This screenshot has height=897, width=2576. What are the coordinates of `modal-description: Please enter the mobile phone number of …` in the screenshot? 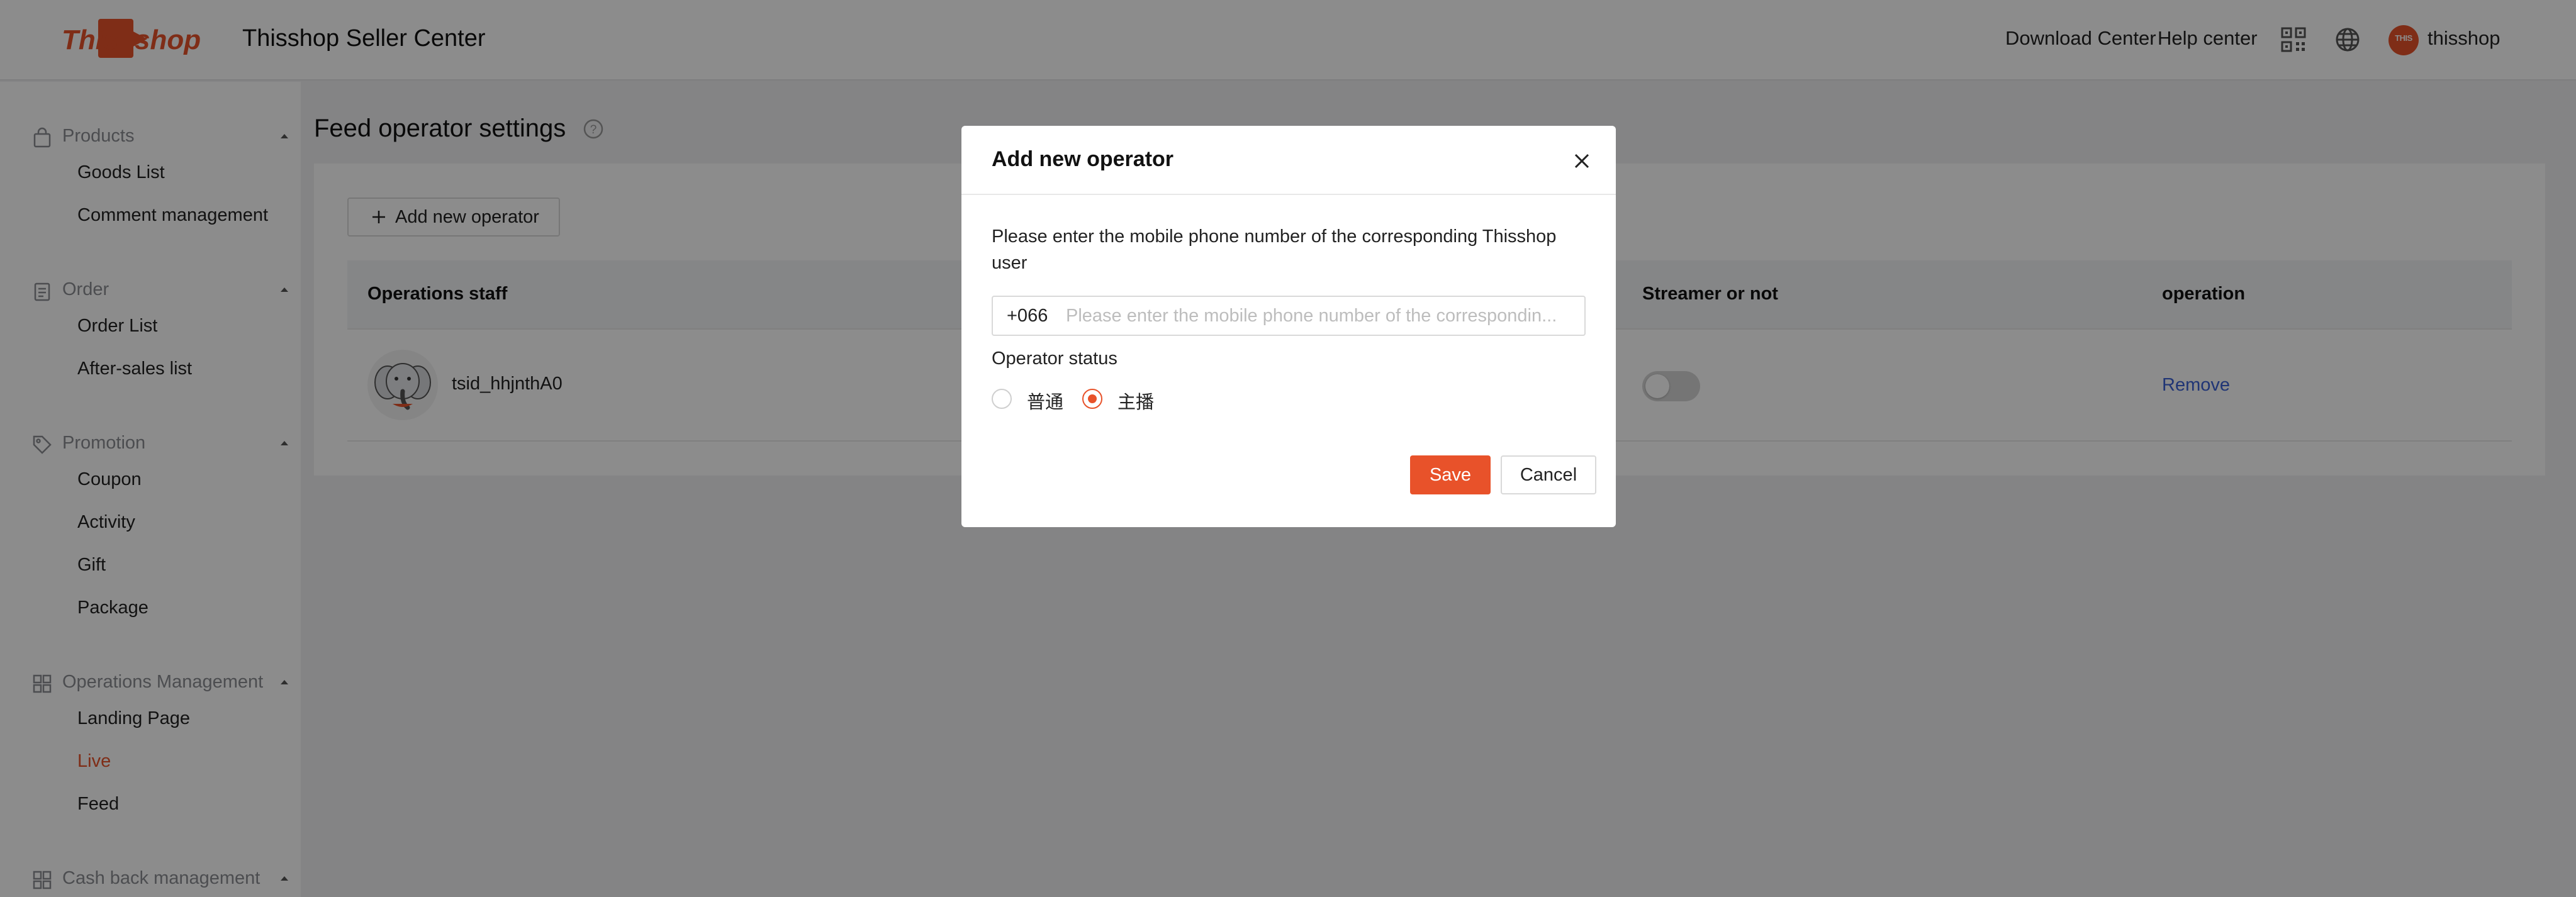 It's located at (1274, 249).